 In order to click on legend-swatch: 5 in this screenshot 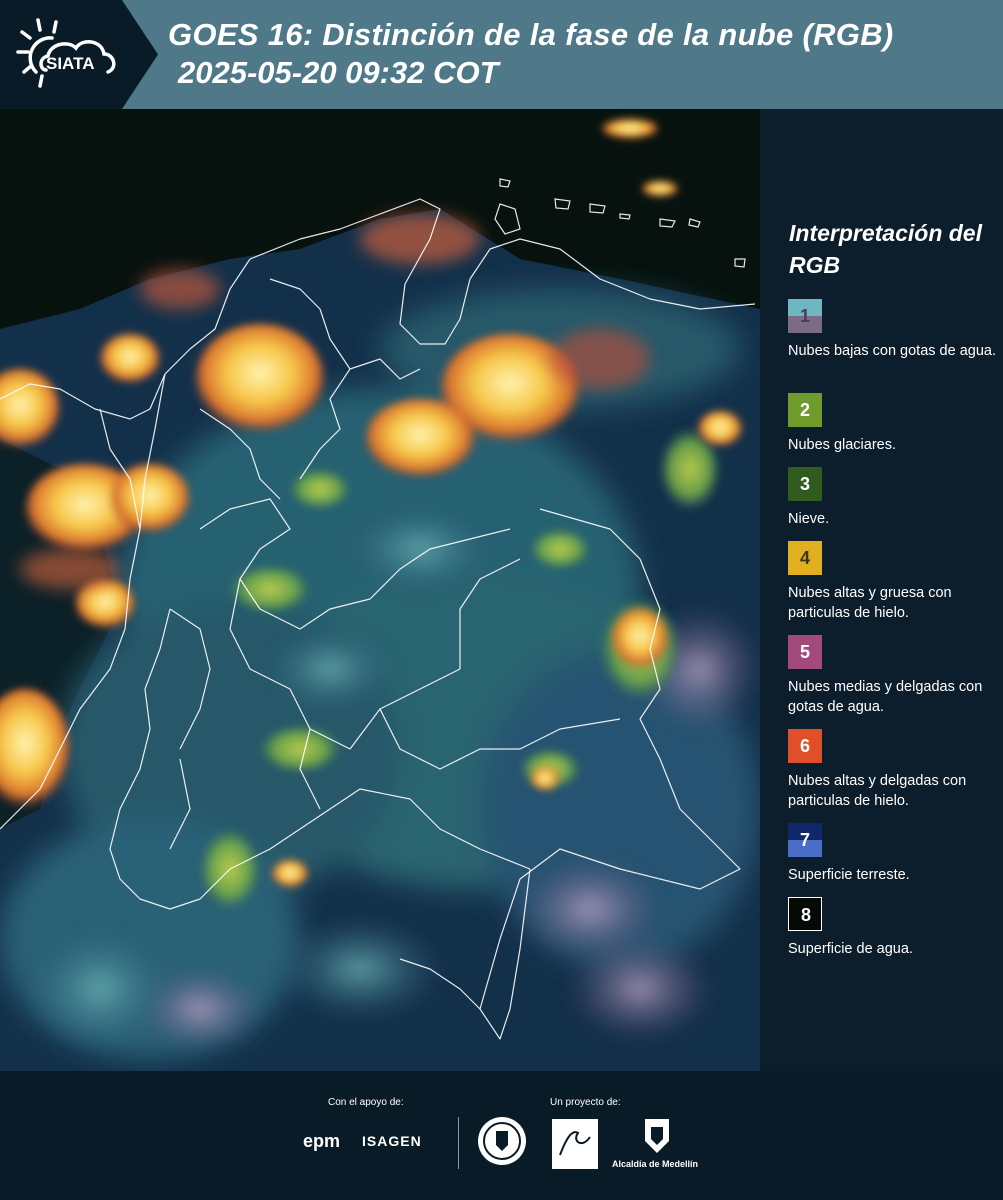, I will do `click(805, 652)`.